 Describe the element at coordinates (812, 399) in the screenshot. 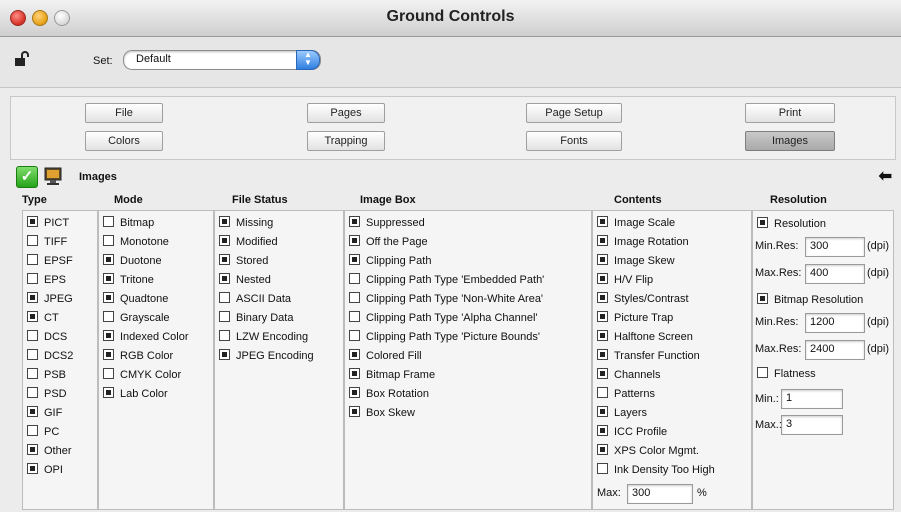

I see `flatness-min-field: 1` at that location.